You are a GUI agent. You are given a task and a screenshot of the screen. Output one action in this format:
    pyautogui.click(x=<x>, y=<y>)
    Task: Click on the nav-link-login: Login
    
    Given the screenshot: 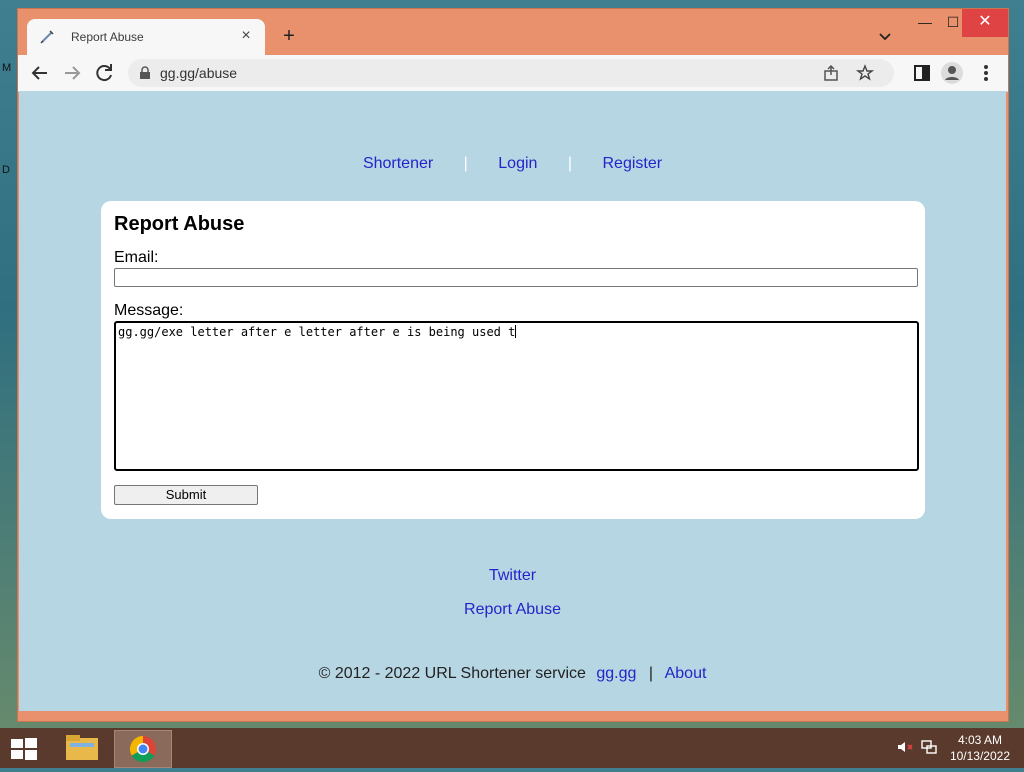 What is the action you would take?
    pyautogui.click(x=517, y=163)
    